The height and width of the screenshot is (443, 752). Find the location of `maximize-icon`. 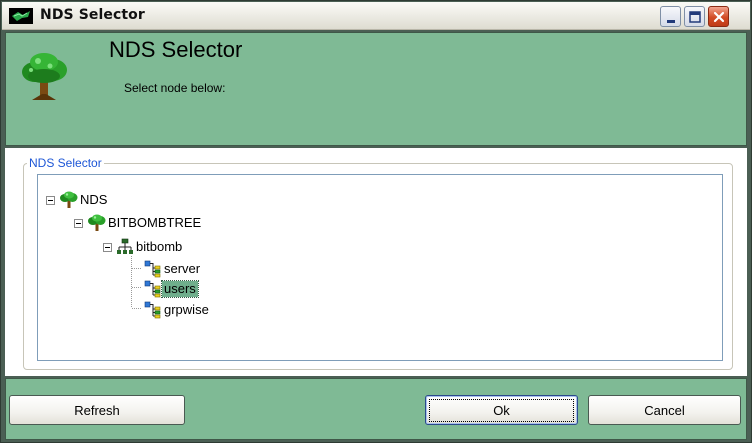

maximize-icon is located at coordinates (695, 17).